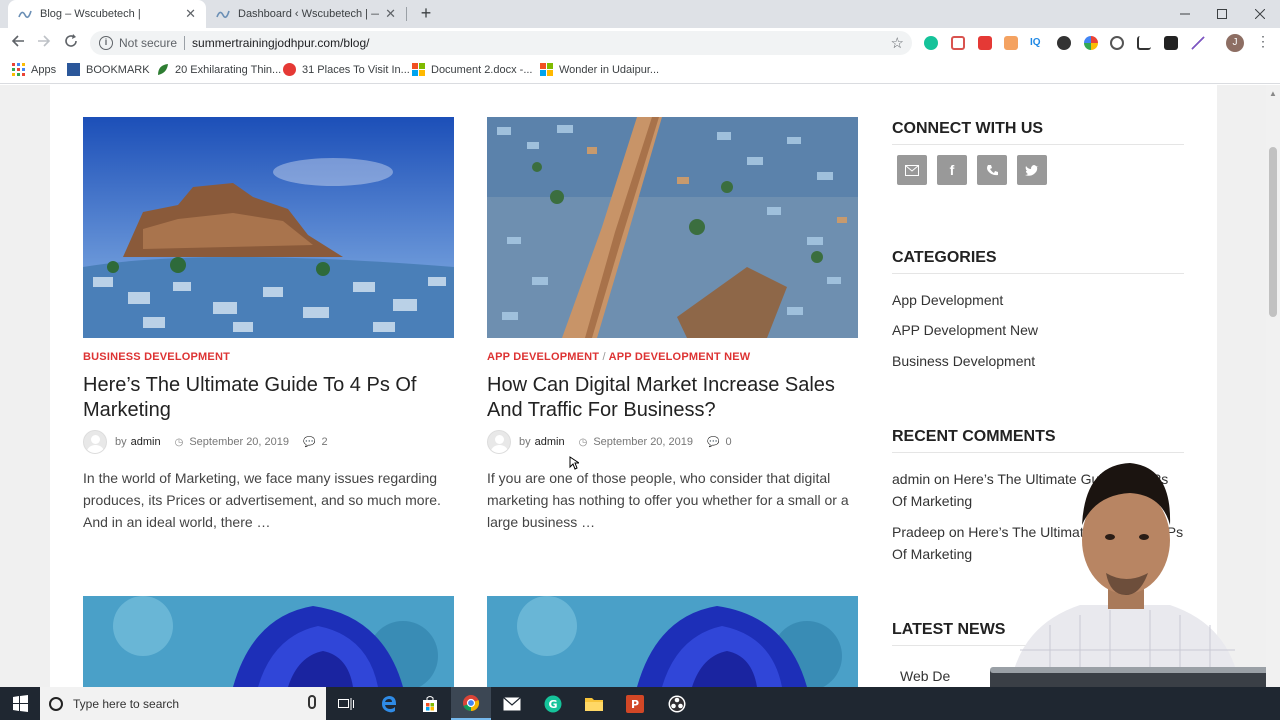 The width and height of the screenshot is (1280, 725). Describe the element at coordinates (1198, 43) in the screenshot. I see `pen-extension-icon` at that location.